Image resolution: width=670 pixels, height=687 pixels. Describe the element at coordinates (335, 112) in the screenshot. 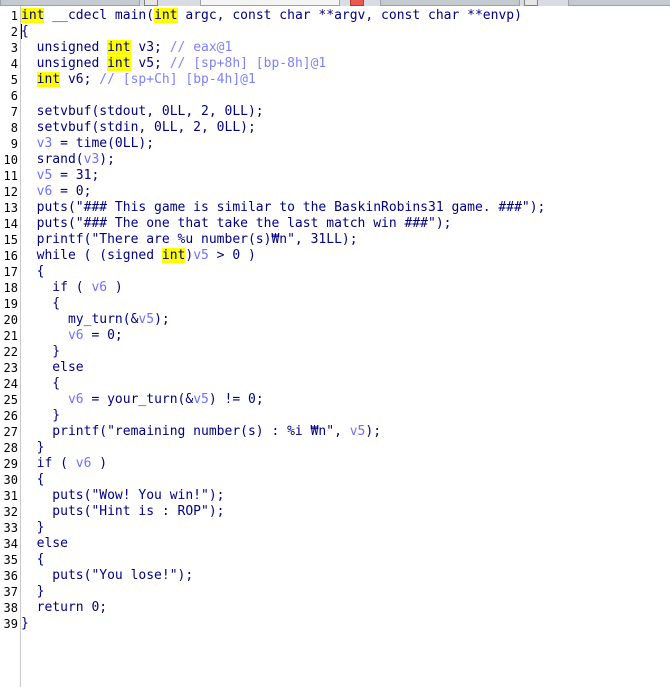

I see `code-line: 7 setvbuf(stdout, 0LL, 2, 0LL);` at that location.